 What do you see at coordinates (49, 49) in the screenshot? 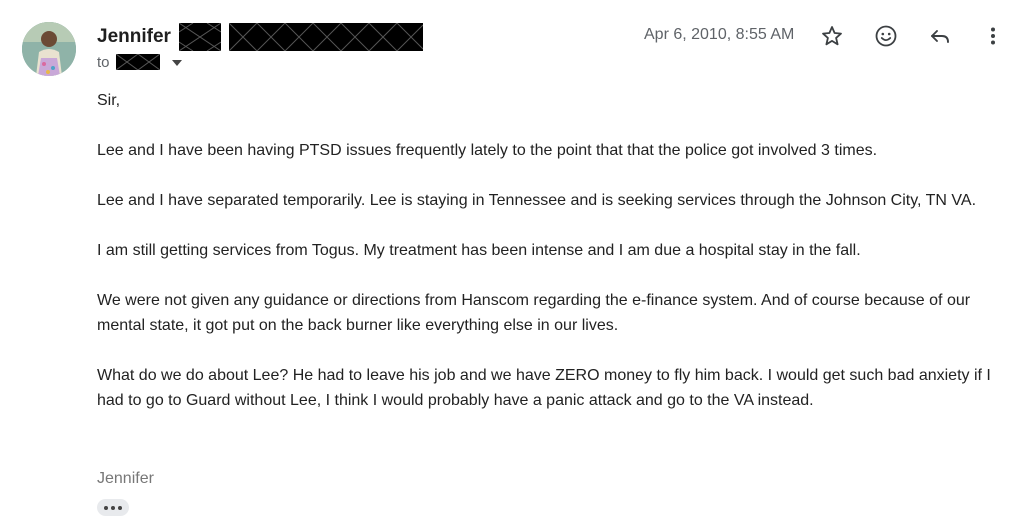
I see `sender-avatar` at bounding box center [49, 49].